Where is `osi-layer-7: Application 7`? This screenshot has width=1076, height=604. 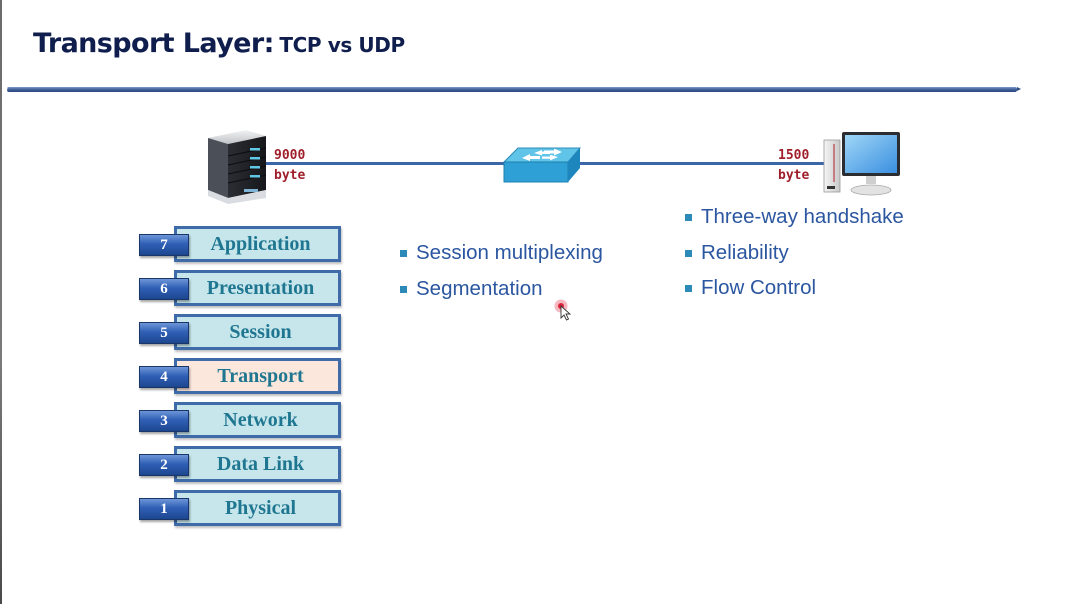 osi-layer-7: Application 7 is located at coordinates (240, 244).